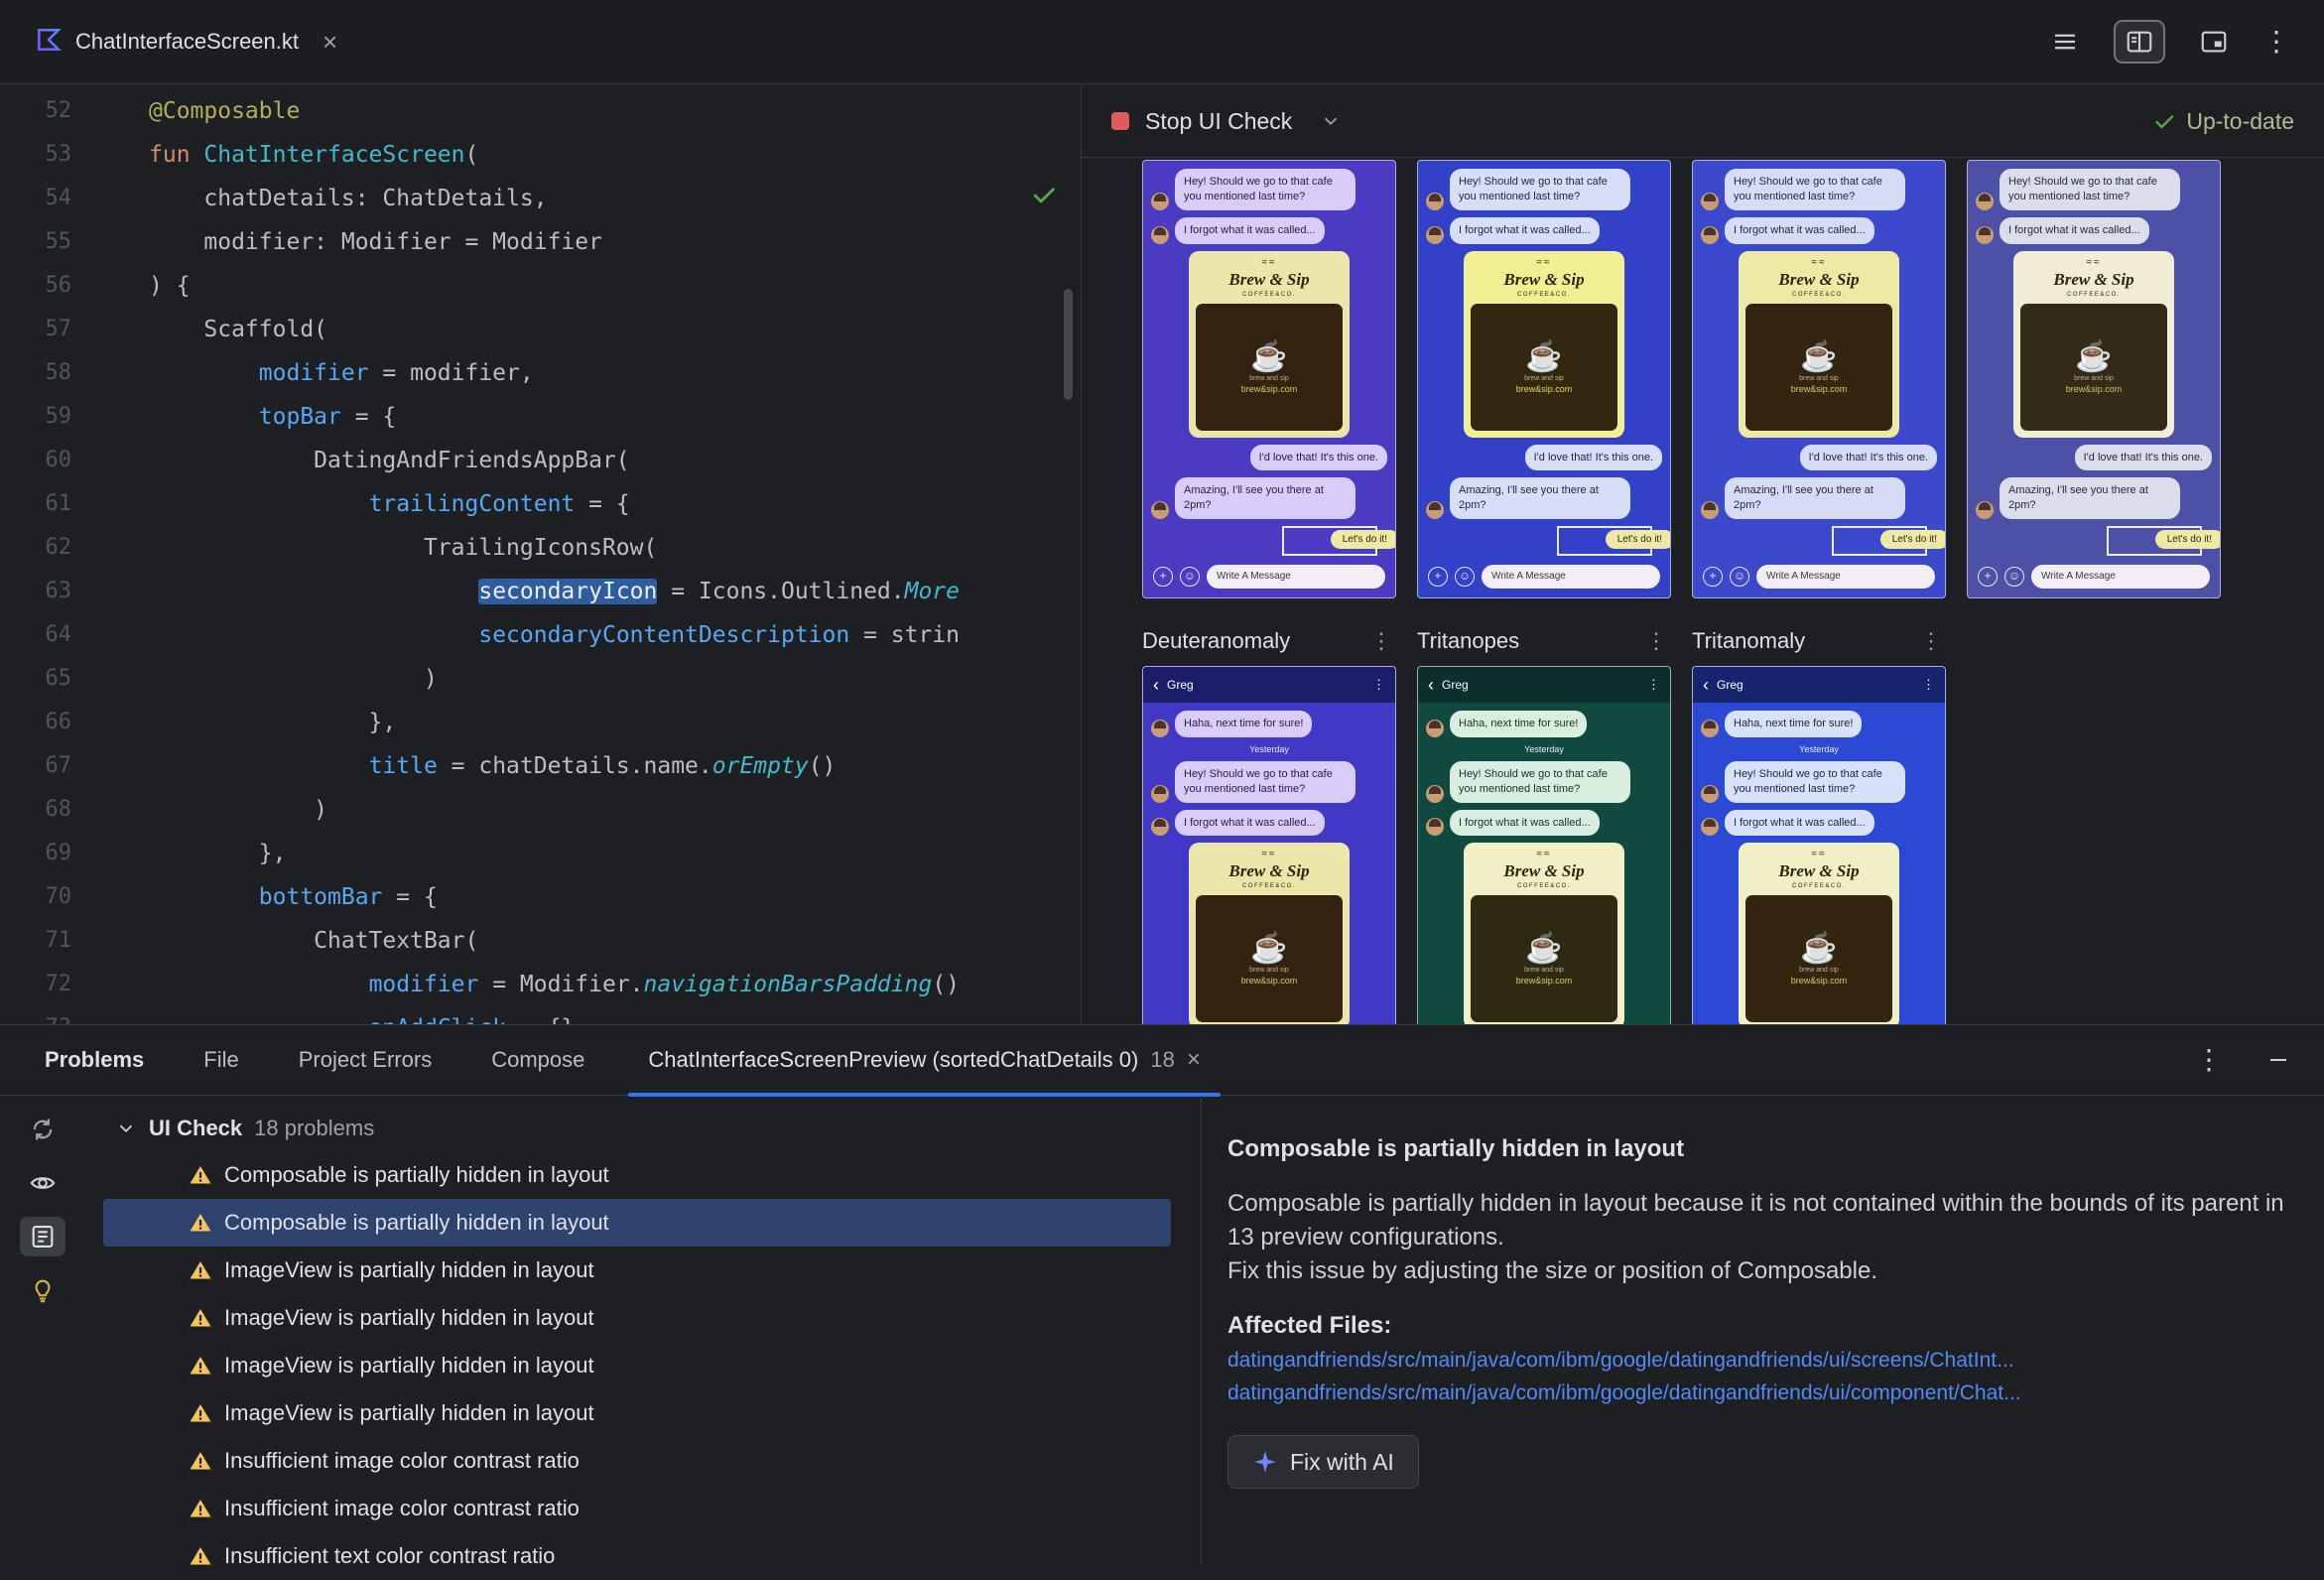  Describe the element at coordinates (637, 1128) in the screenshot. I see `problems-group-header: UI Check 18 problems` at that location.